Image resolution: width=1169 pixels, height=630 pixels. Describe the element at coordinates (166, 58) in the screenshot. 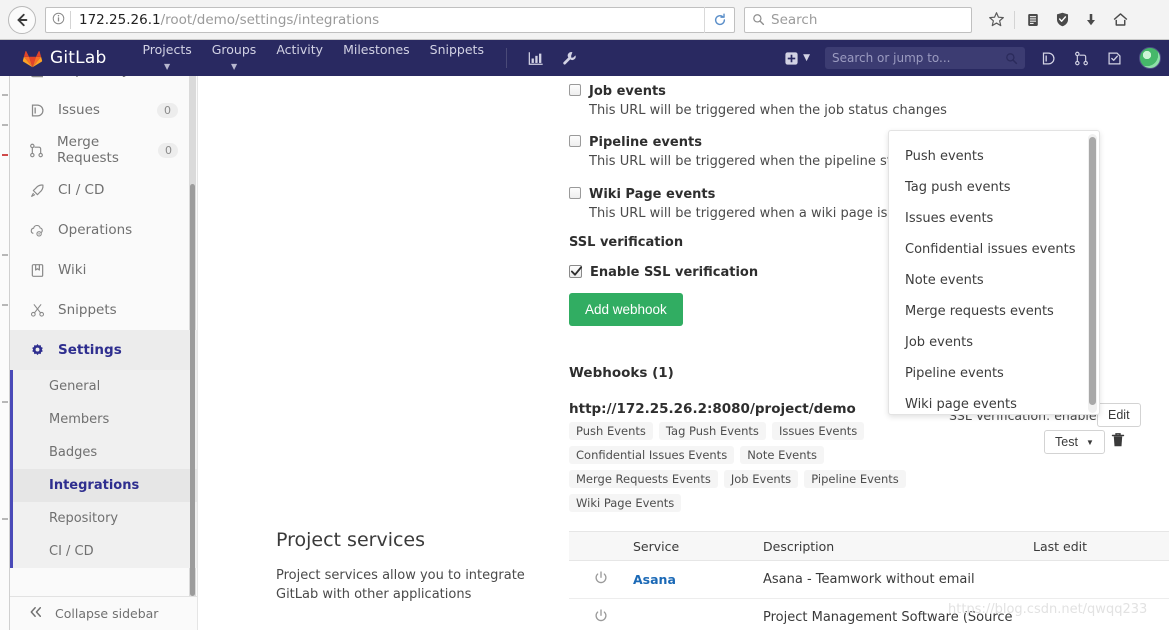

I see `nav-link-projects: Projects ▼` at that location.